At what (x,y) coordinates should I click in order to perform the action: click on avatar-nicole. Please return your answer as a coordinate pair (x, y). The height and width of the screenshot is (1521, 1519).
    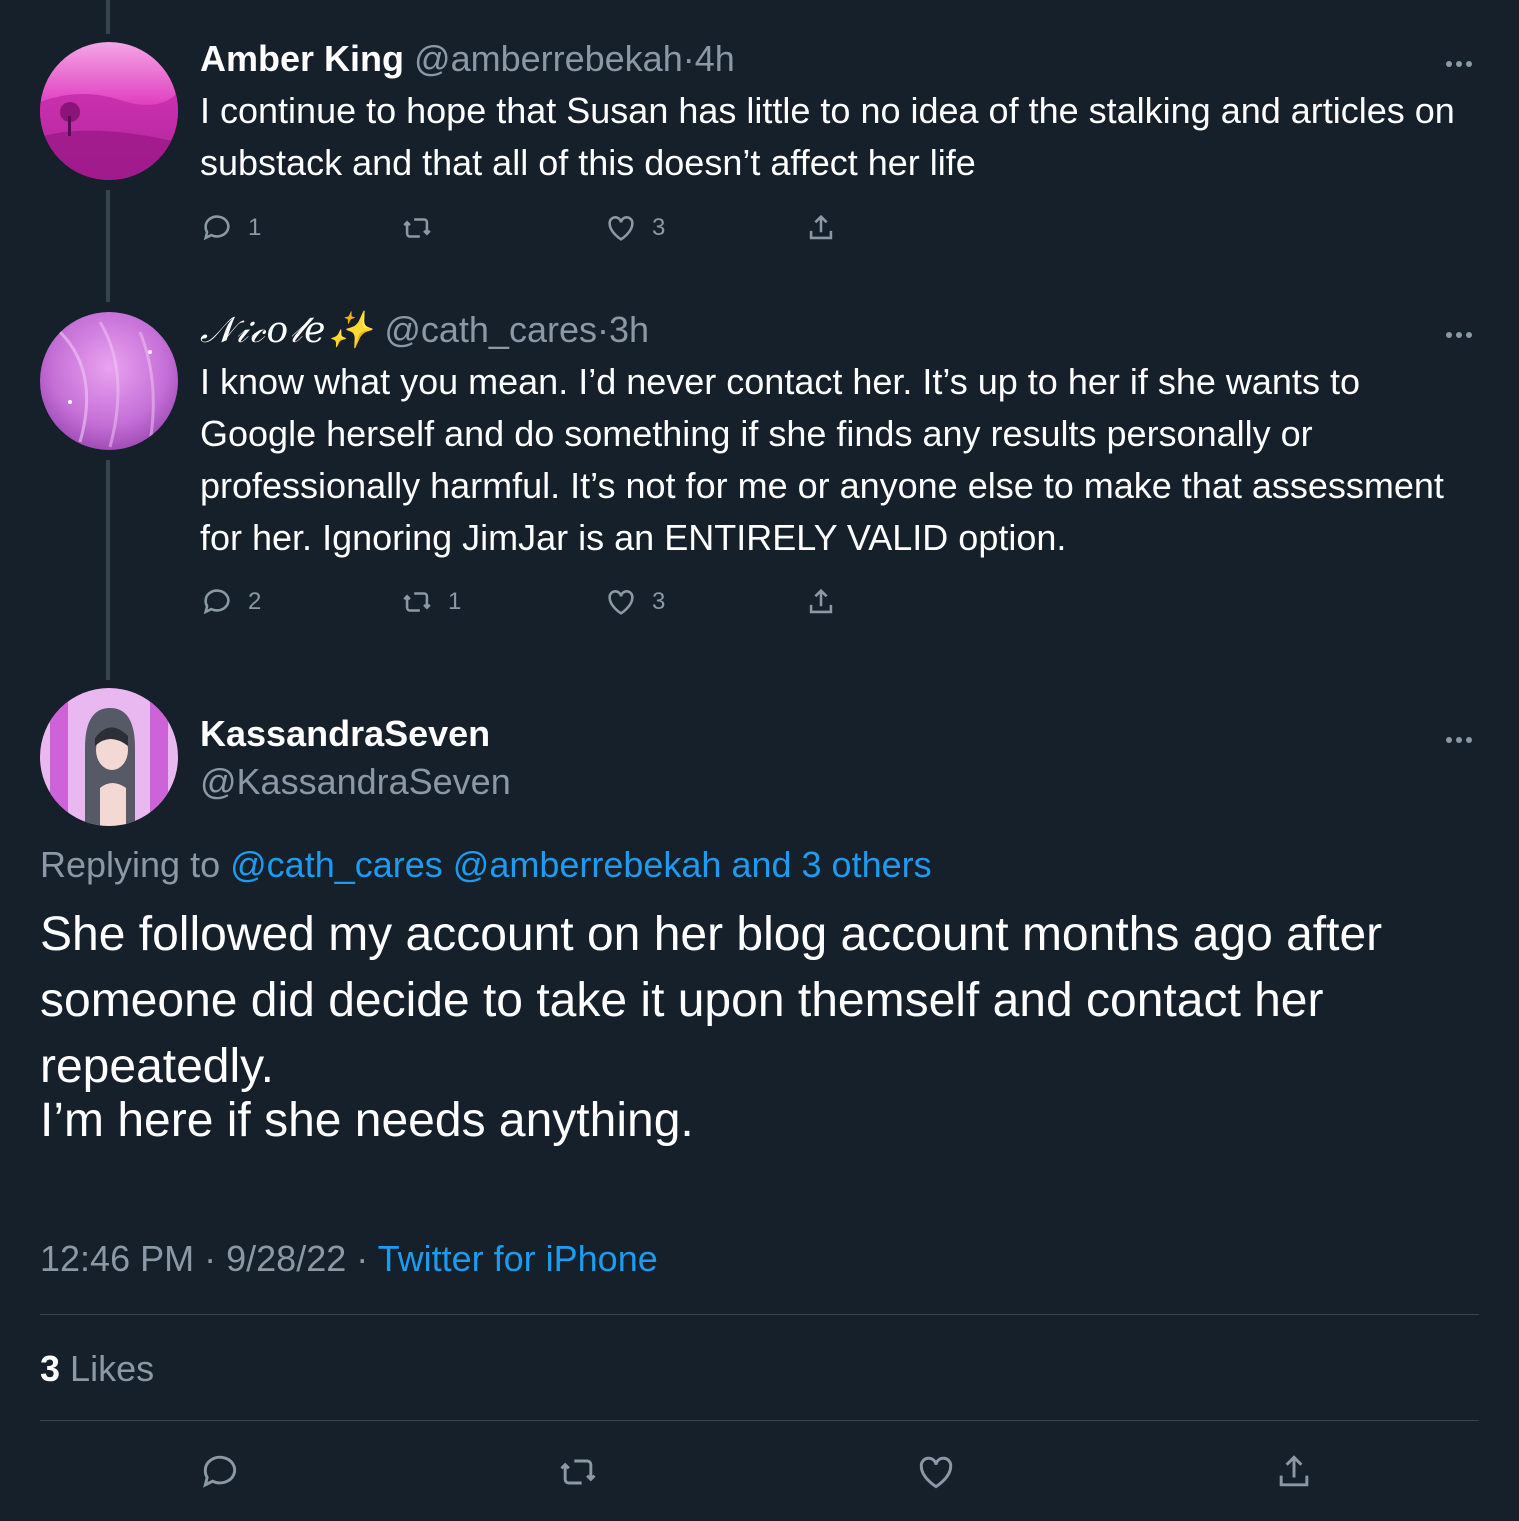
    Looking at the image, I should click on (109, 381).